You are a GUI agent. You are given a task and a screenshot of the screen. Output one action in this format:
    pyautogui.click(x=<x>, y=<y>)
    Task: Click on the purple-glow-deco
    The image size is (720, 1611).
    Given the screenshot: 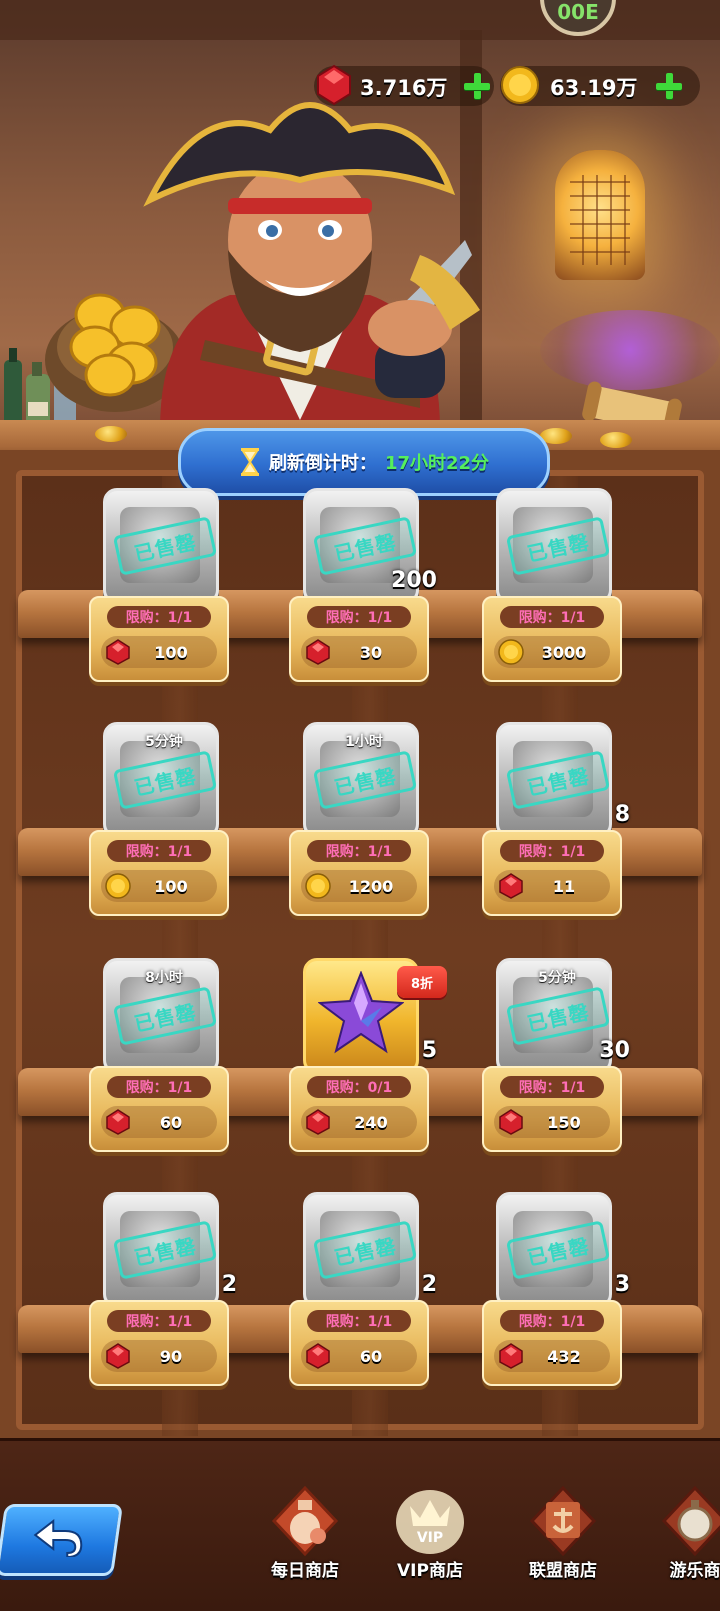 What is the action you would take?
    pyautogui.click(x=630, y=350)
    